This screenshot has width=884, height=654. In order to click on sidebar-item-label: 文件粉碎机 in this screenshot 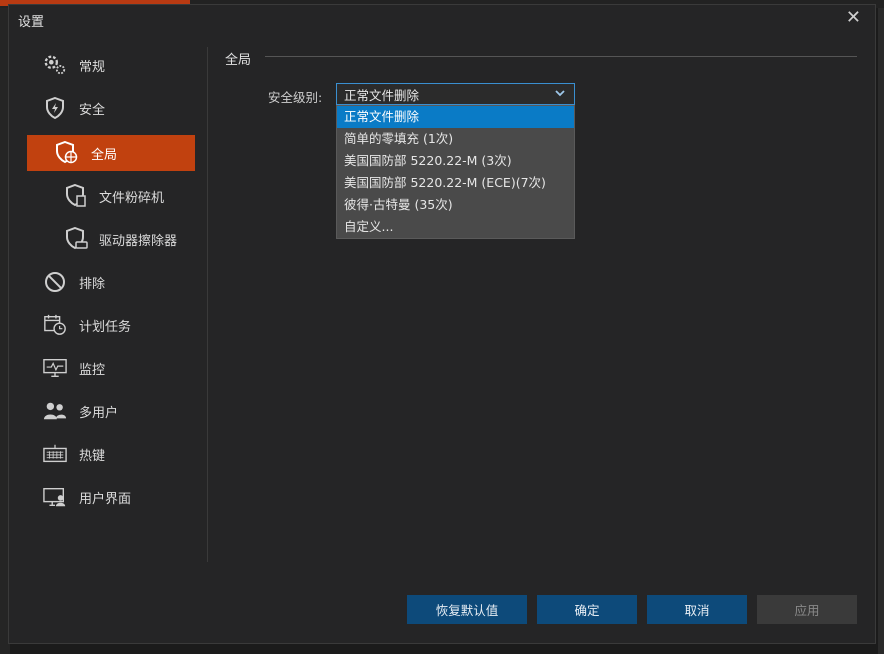, I will do `click(132, 198)`.